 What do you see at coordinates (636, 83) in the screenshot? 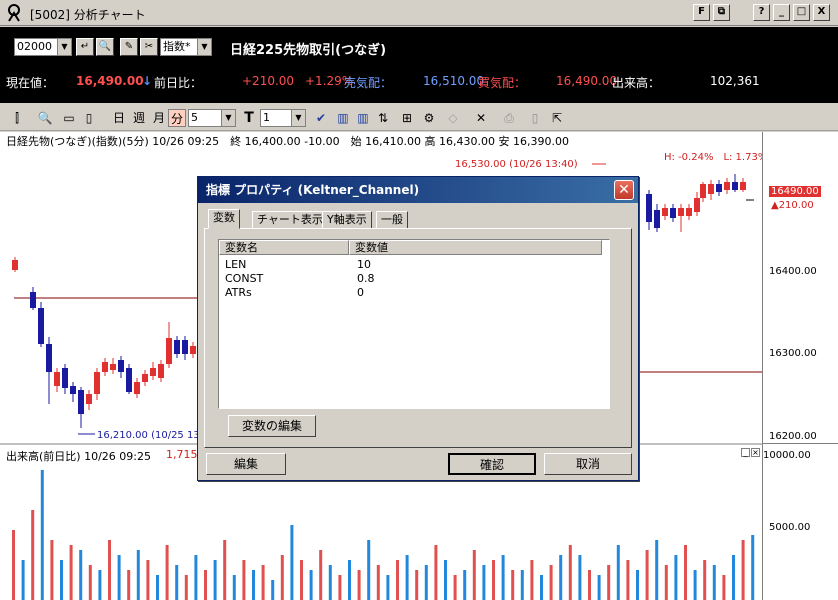
I see `volume-label: 出来高：` at bounding box center [636, 83].